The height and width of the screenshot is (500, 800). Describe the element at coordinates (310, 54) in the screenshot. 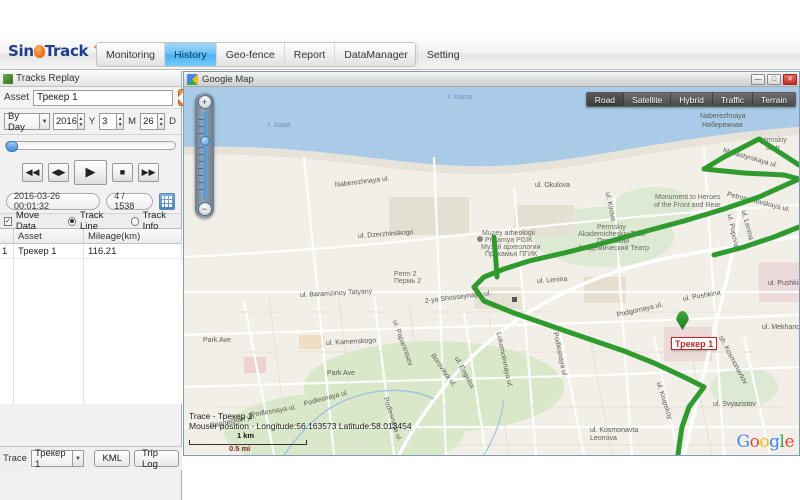

I see `nav-item-report: Report` at that location.